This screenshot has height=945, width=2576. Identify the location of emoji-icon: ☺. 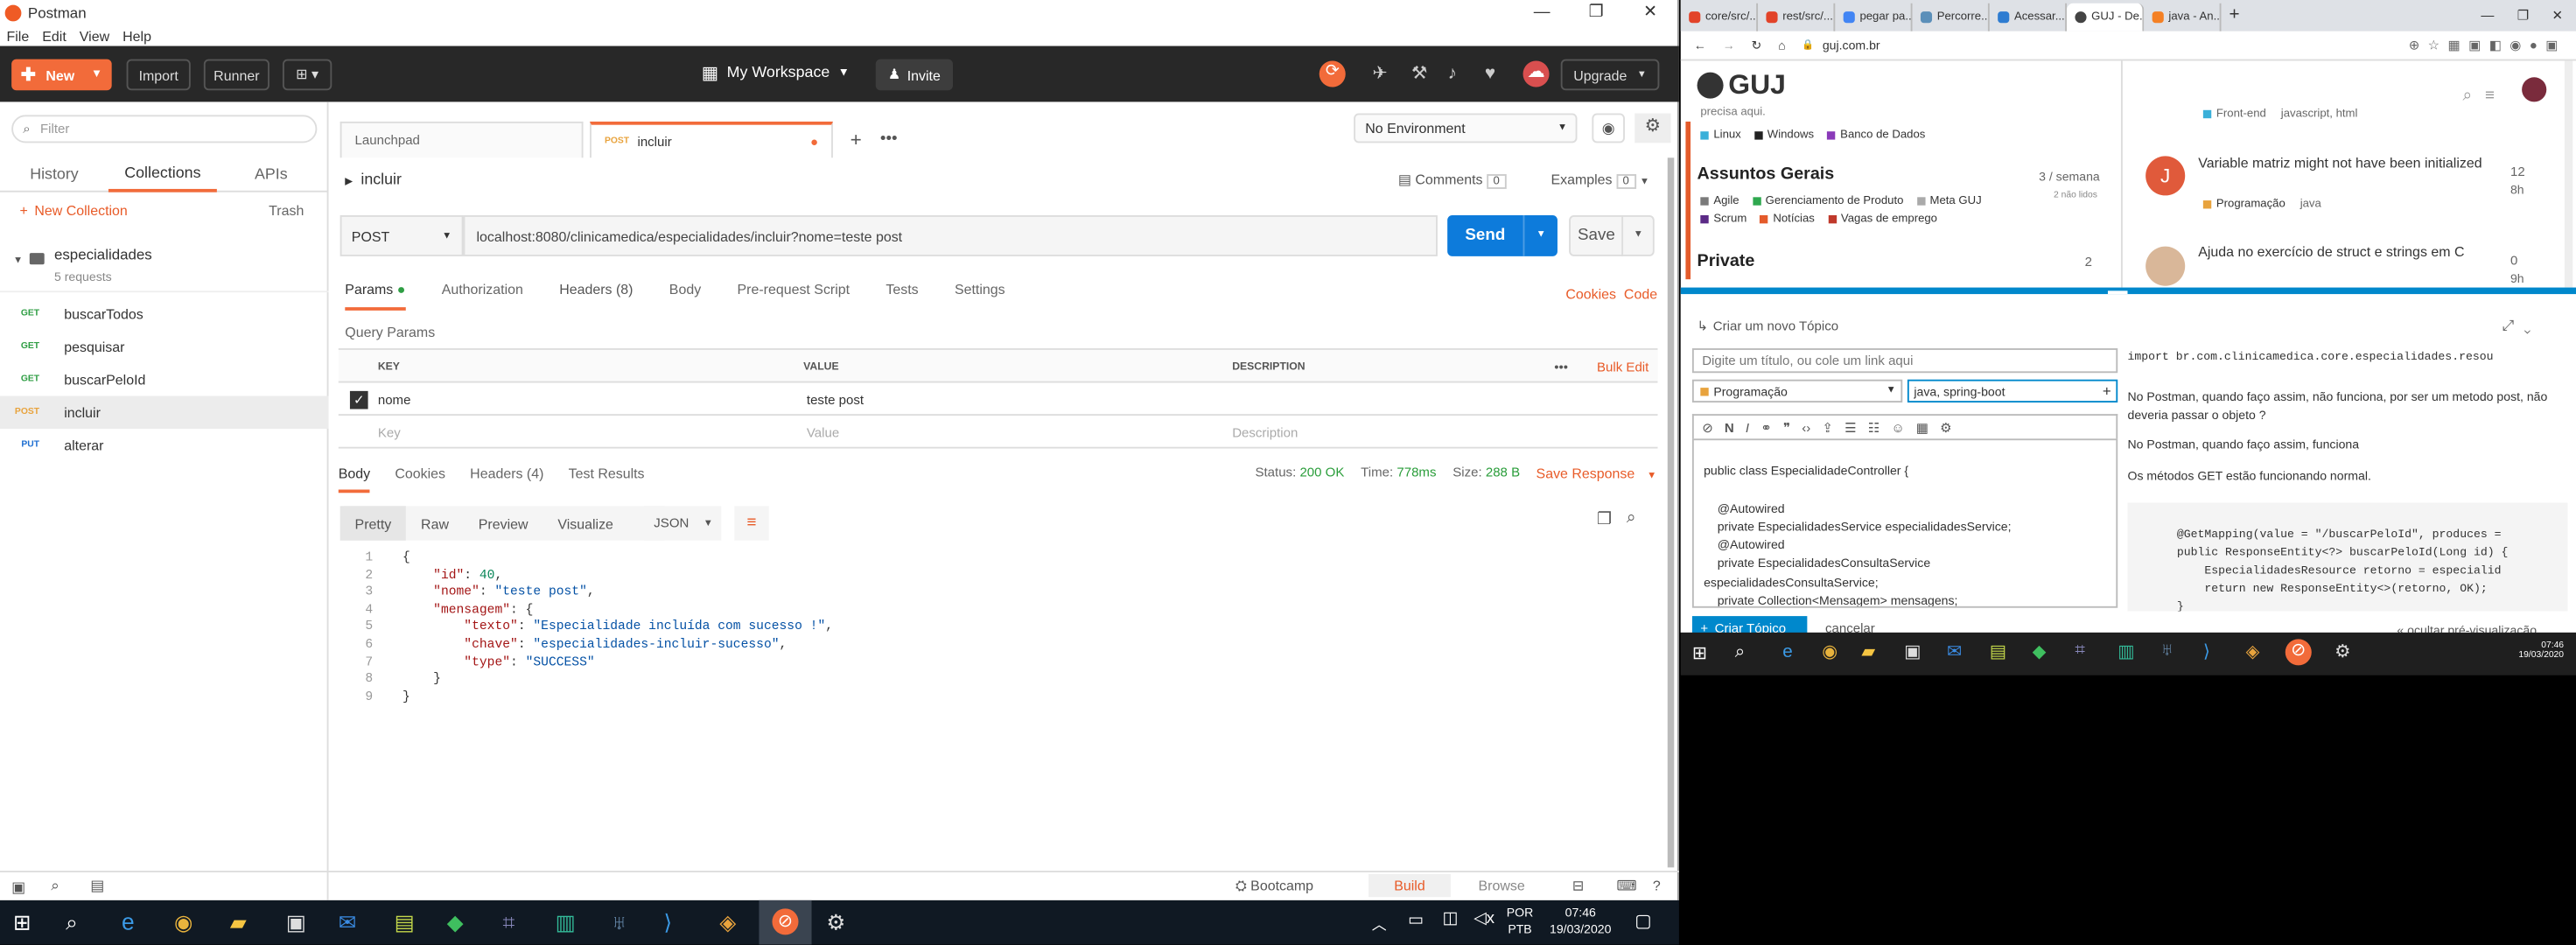
(1897, 427).